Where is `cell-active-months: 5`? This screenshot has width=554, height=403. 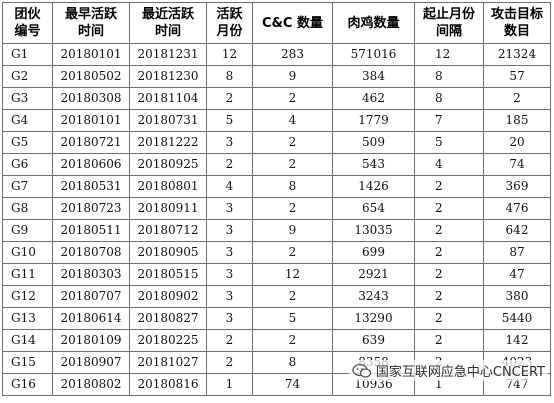
cell-active-months: 5 is located at coordinates (229, 120).